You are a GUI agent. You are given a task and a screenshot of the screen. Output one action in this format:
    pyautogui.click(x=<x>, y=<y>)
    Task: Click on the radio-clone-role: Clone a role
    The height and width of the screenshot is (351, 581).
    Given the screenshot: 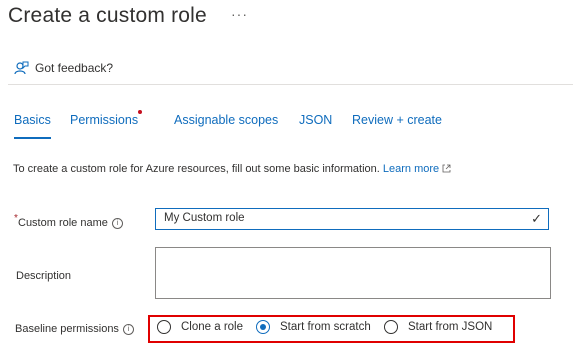 What is the action you would take?
    pyautogui.click(x=200, y=327)
    